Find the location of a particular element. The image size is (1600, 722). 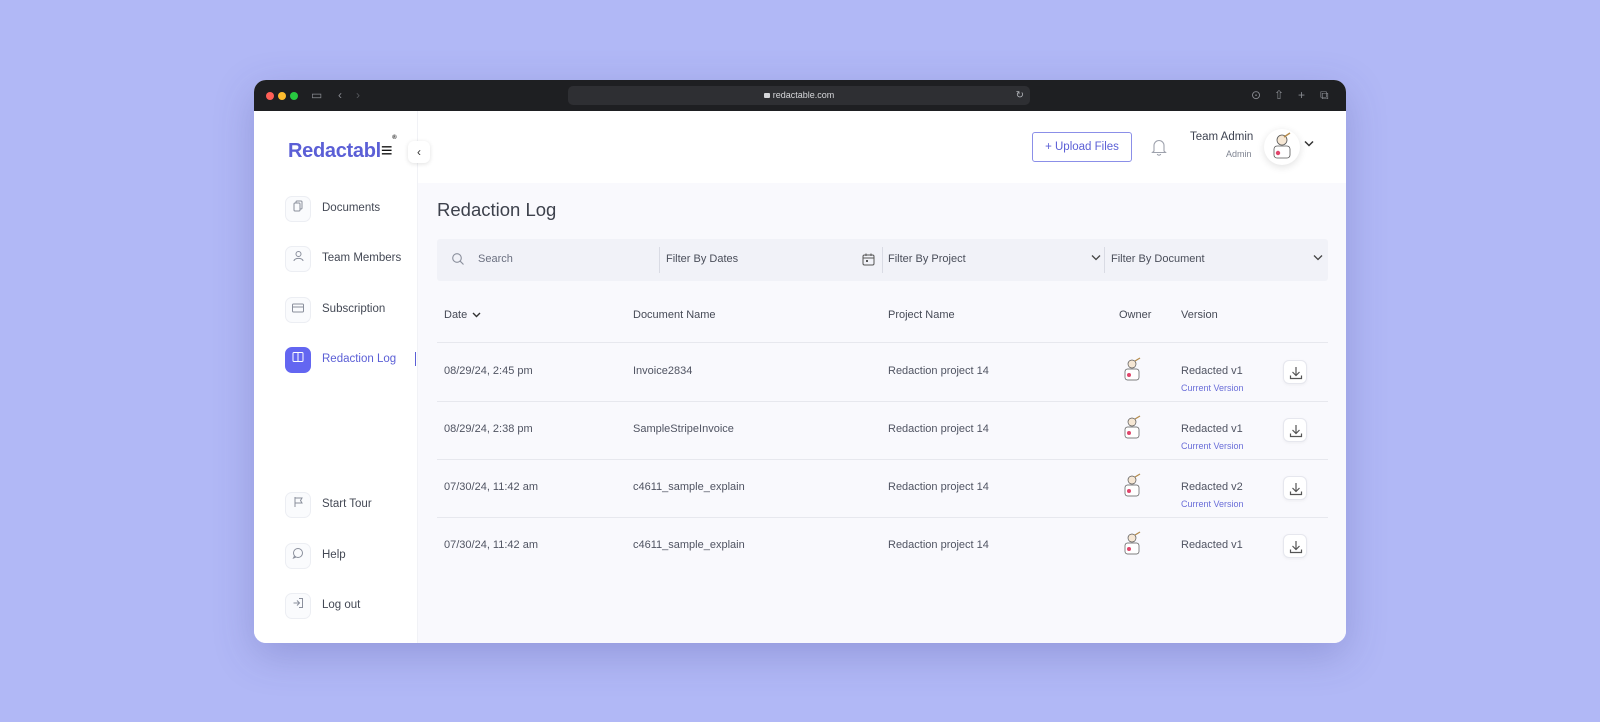

search-input: Search is located at coordinates (495, 259).